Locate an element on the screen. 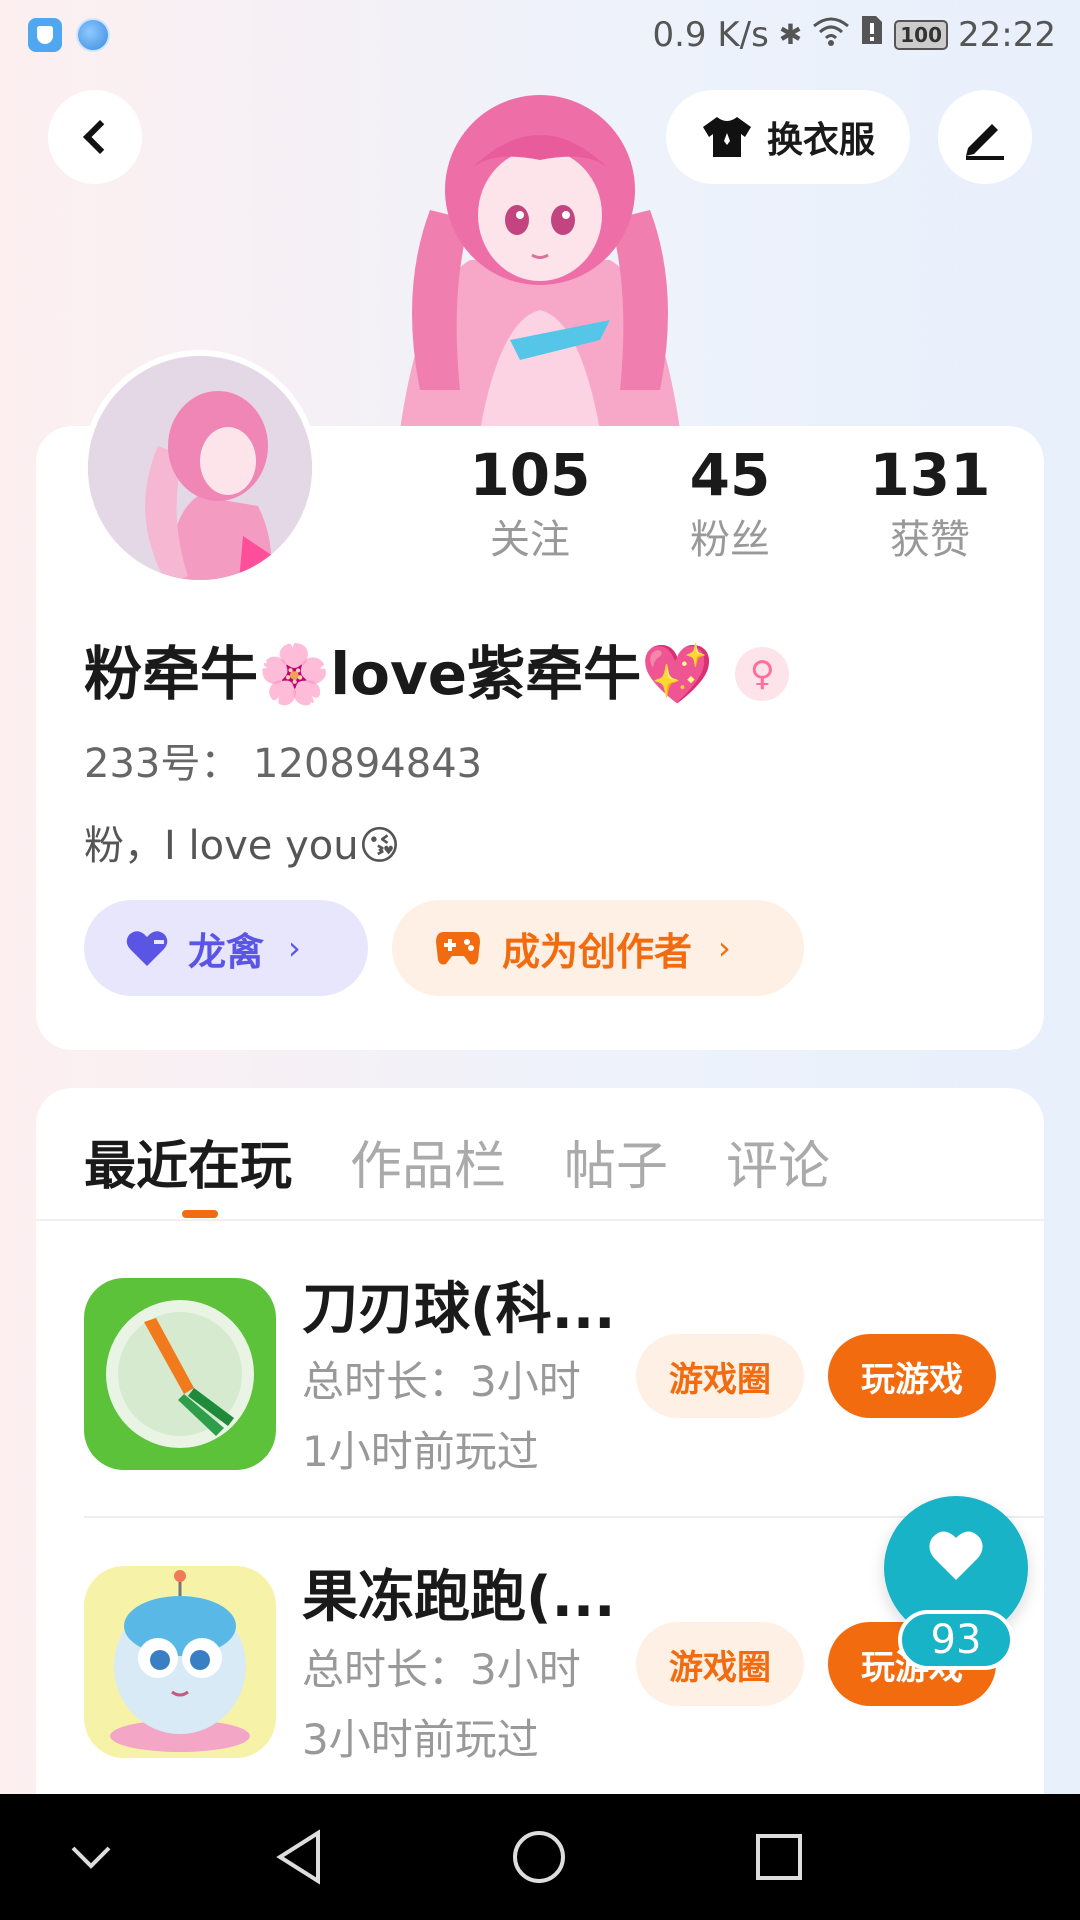 The height and width of the screenshot is (1920, 1080). list-item: 刀刃球(科... 总时长：3小时 1小时前玩过 游戏圈 玩游戏 is located at coordinates (564, 1392).